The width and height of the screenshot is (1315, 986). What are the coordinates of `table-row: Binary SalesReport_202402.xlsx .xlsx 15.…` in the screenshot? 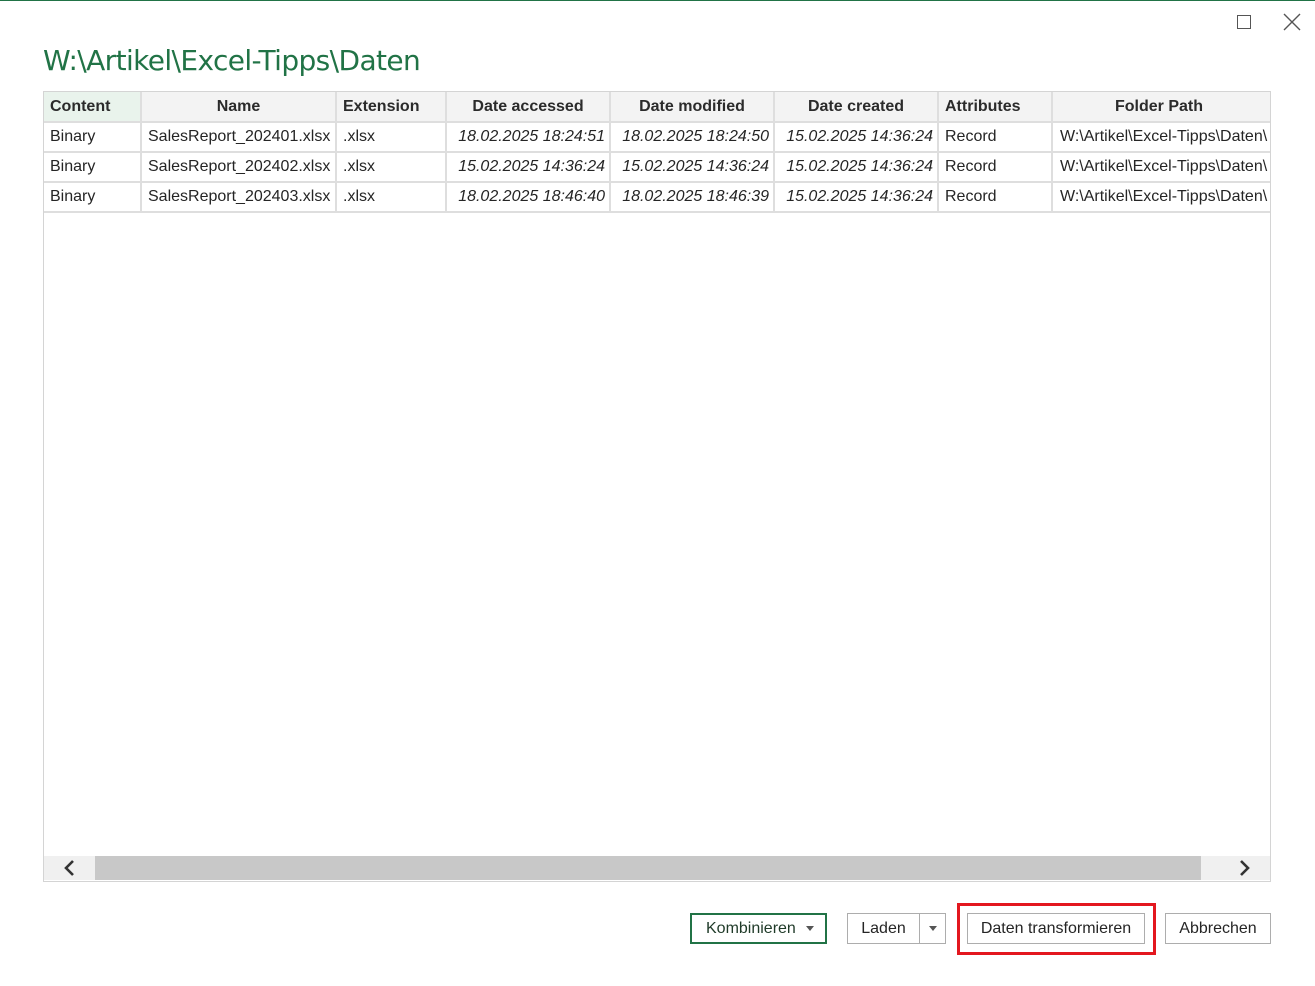 It's located at (657, 167).